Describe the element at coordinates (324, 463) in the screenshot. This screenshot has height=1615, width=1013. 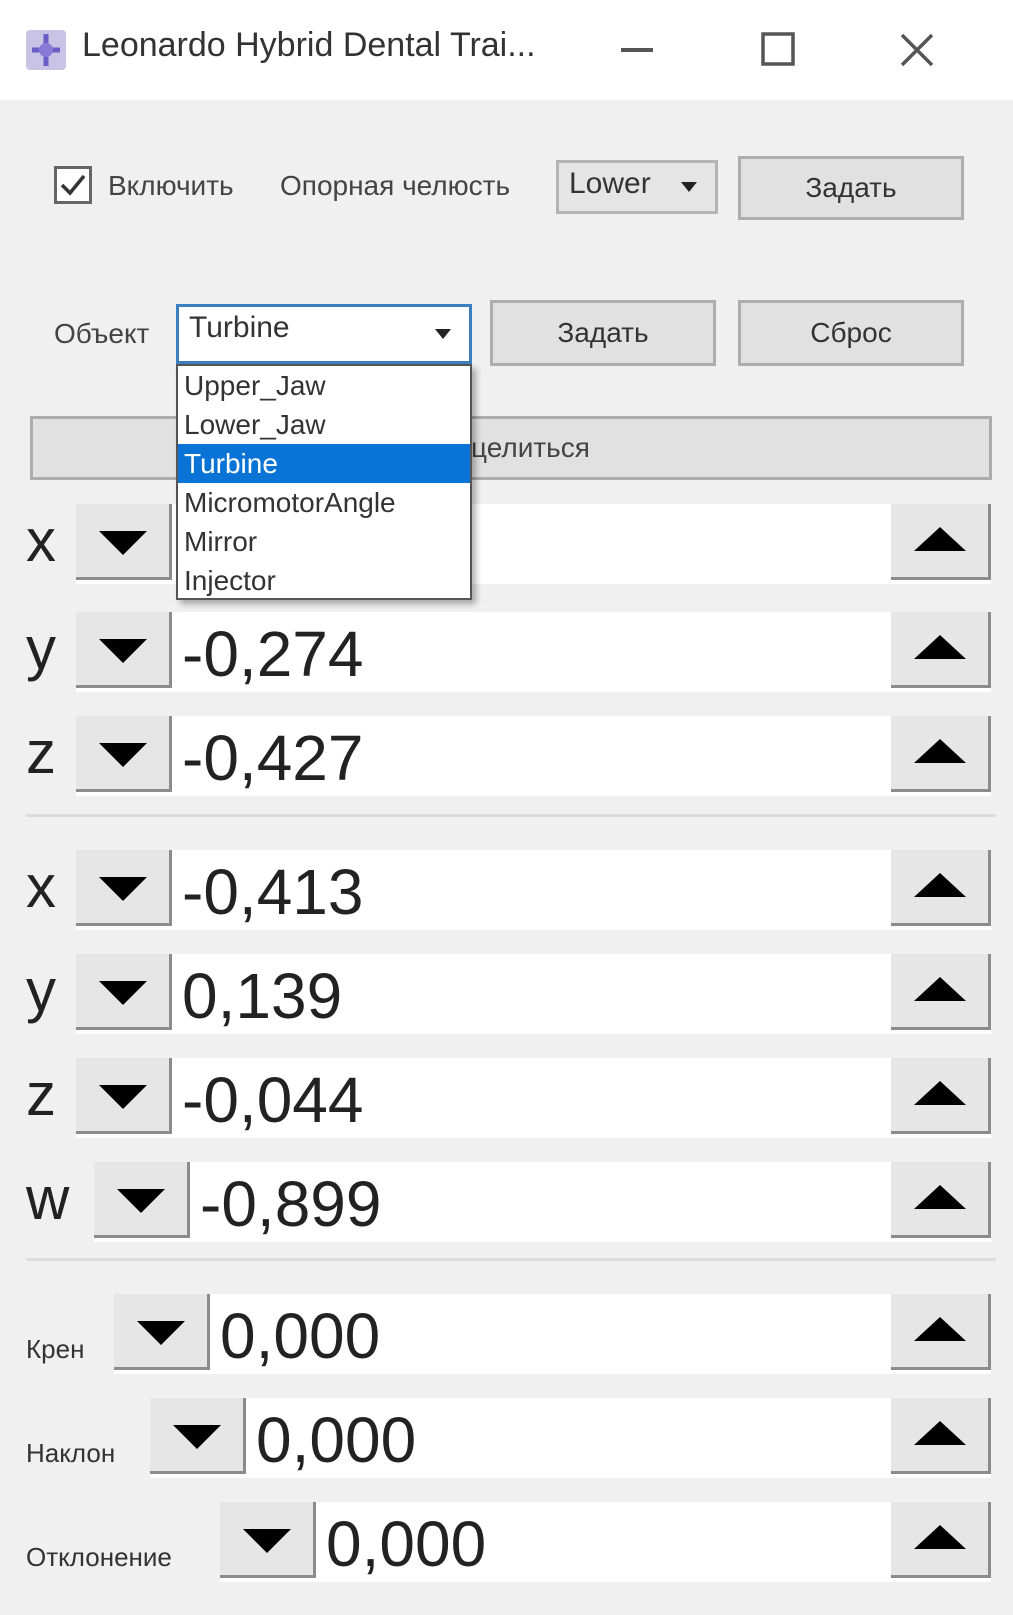
I see `dropdown-option-turbine: Turbine` at that location.